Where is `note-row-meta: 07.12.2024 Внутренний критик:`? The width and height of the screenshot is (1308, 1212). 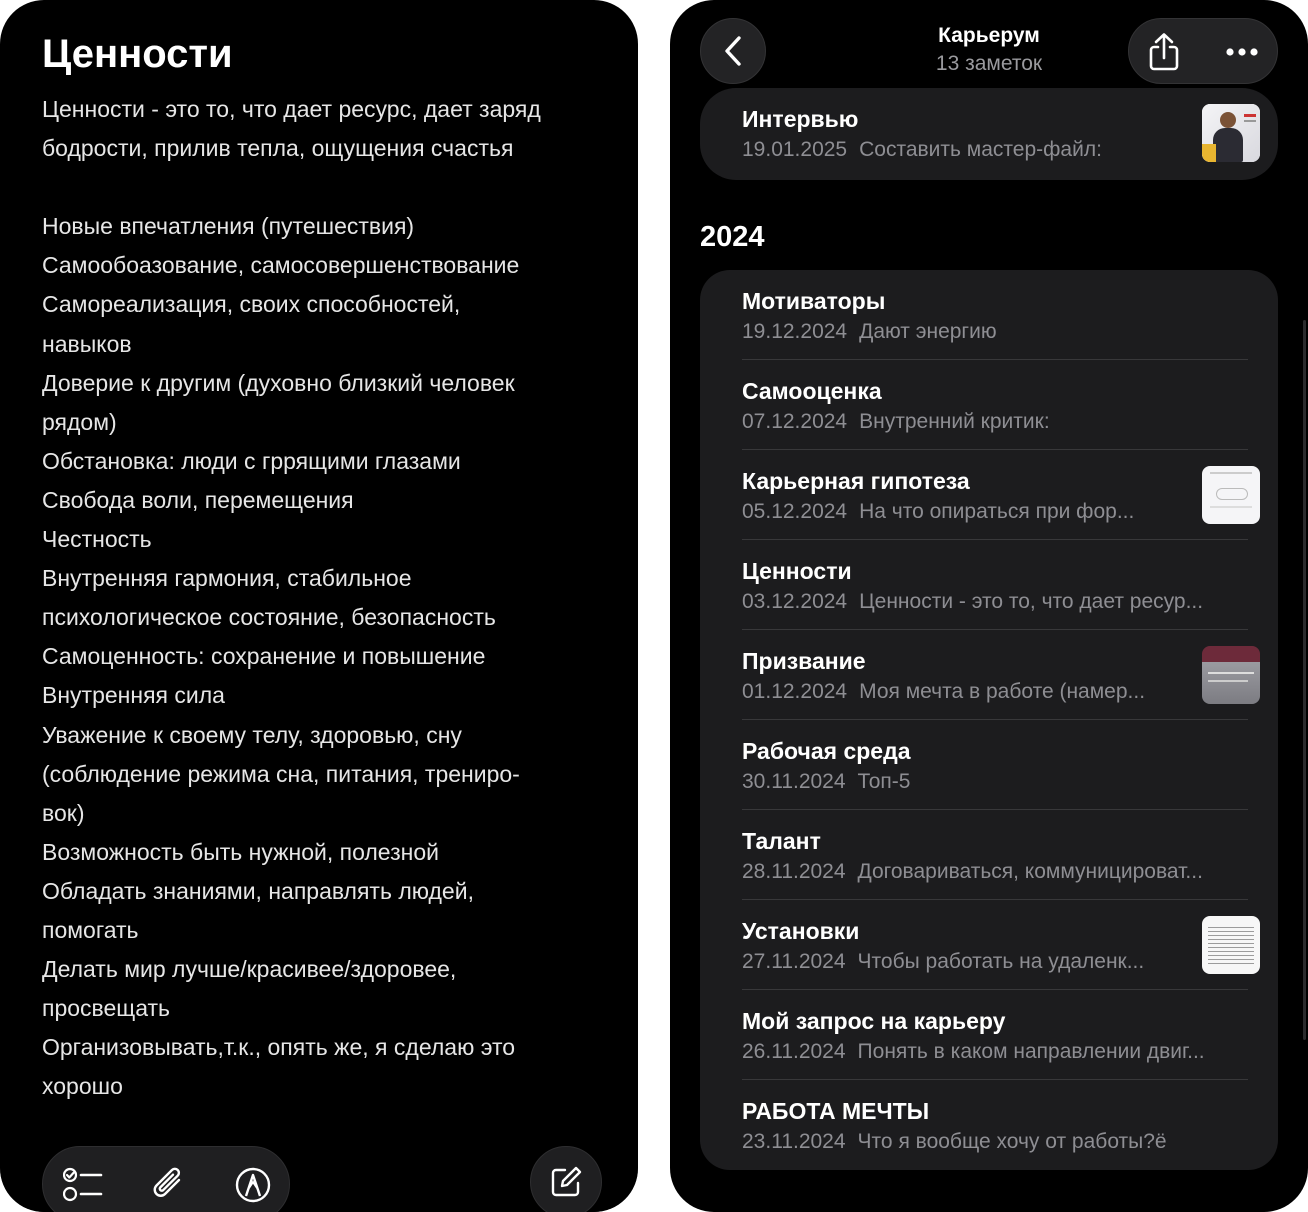 note-row-meta: 07.12.2024 Внутренний критик: is located at coordinates (1000, 422).